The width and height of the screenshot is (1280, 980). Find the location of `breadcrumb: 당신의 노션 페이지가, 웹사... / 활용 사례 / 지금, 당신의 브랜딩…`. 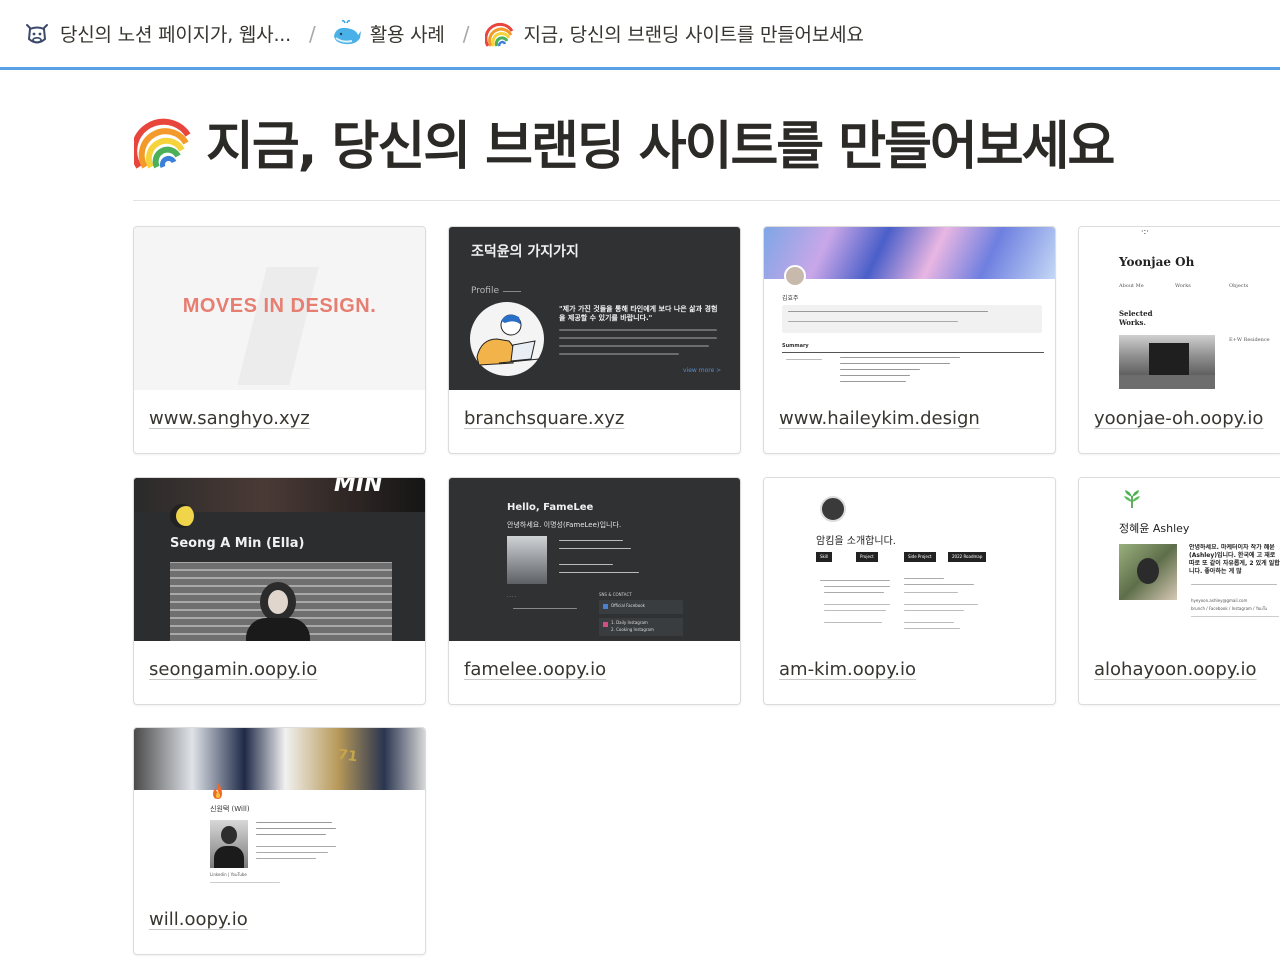

breadcrumb: 당신의 노션 페이지가, 웹사... / 활용 사례 / 지금, 당신의 브랜딩… is located at coordinates (640, 35).